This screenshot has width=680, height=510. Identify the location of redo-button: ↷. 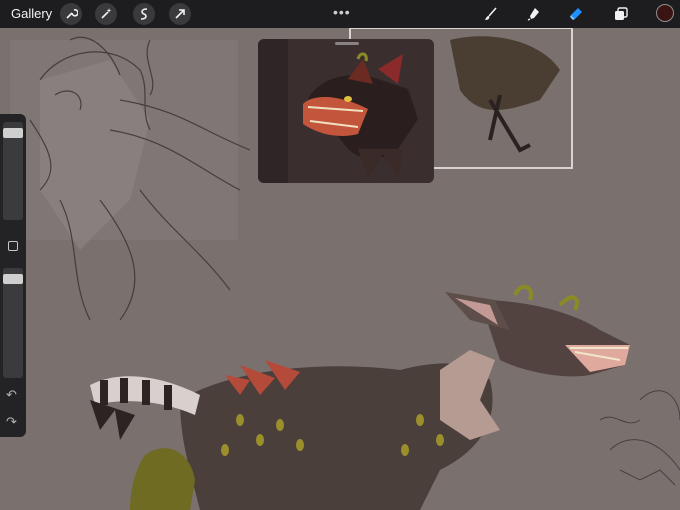
(11, 422).